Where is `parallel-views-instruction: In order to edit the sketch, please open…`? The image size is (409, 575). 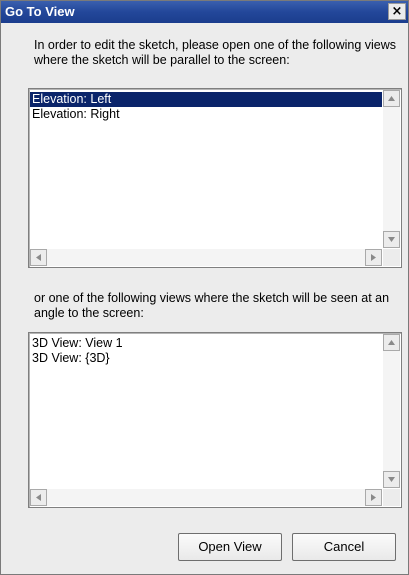 parallel-views-instruction: In order to edit the sketch, please open… is located at coordinates (215, 52).